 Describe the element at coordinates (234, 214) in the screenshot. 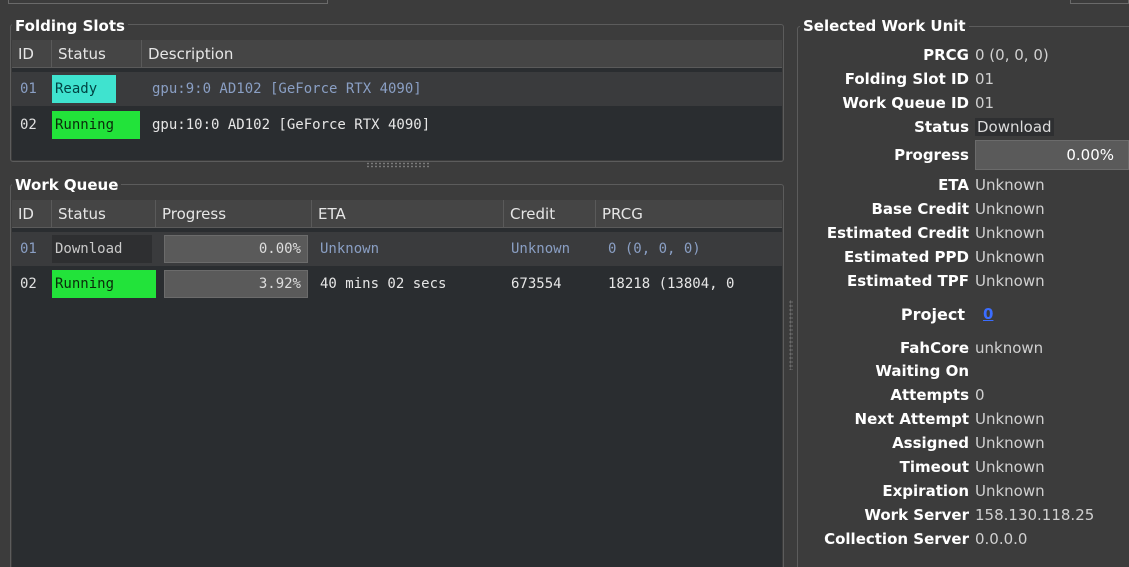

I see `column-header-progress: Progress` at that location.